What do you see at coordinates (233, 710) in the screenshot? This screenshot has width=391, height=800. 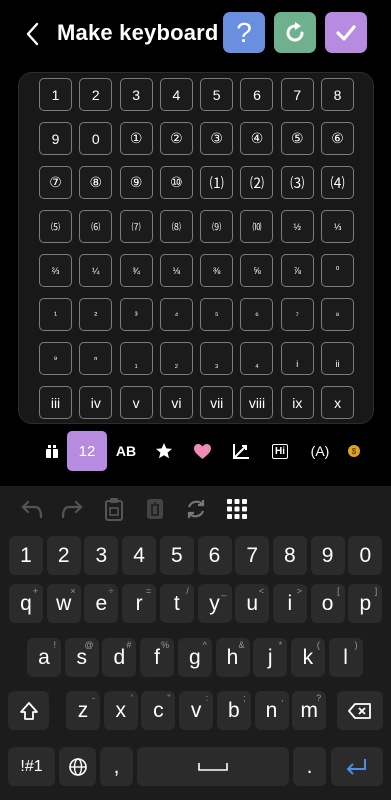 I see `key-b: b;` at bounding box center [233, 710].